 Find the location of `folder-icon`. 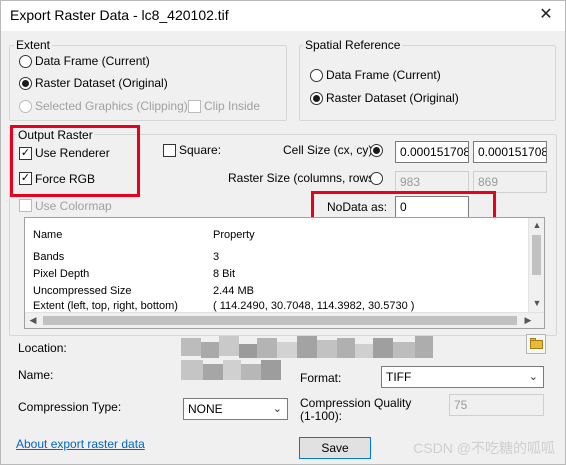

folder-icon is located at coordinates (536, 344).